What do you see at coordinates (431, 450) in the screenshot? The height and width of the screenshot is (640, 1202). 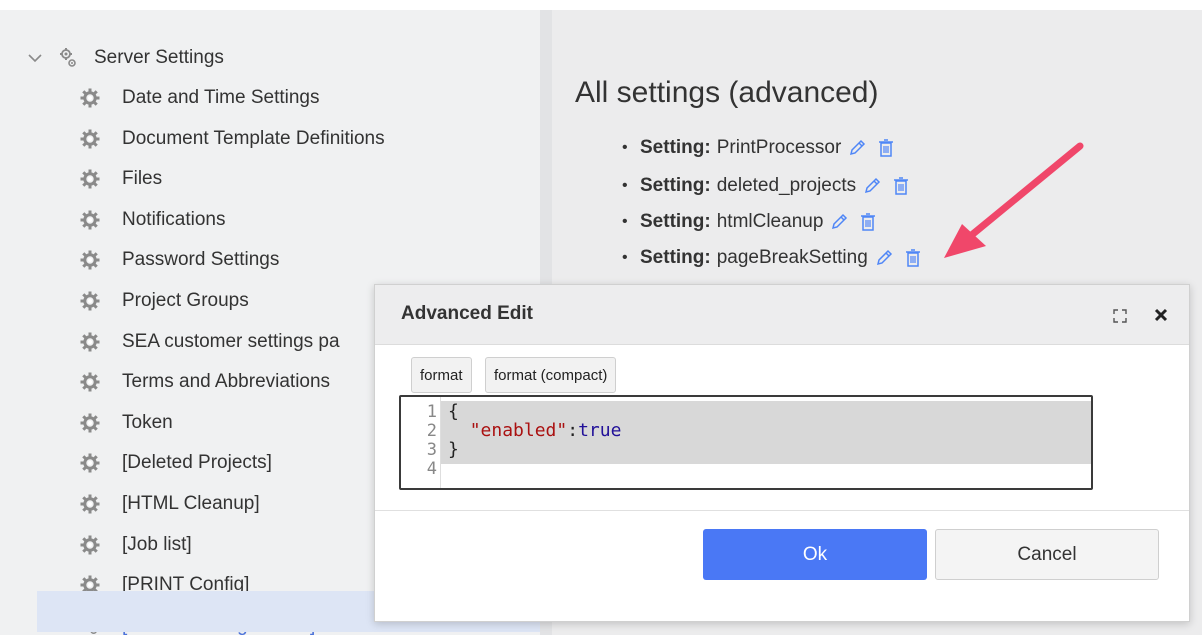 I see `line-number: 3` at bounding box center [431, 450].